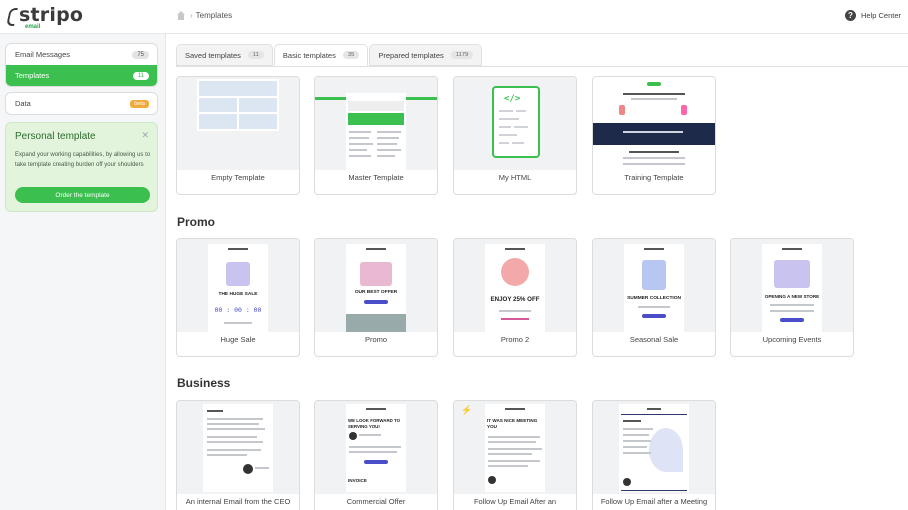 This screenshot has height=510, width=908. Describe the element at coordinates (376, 501) in the screenshot. I see `template-card-label: Commercial Offer` at that location.